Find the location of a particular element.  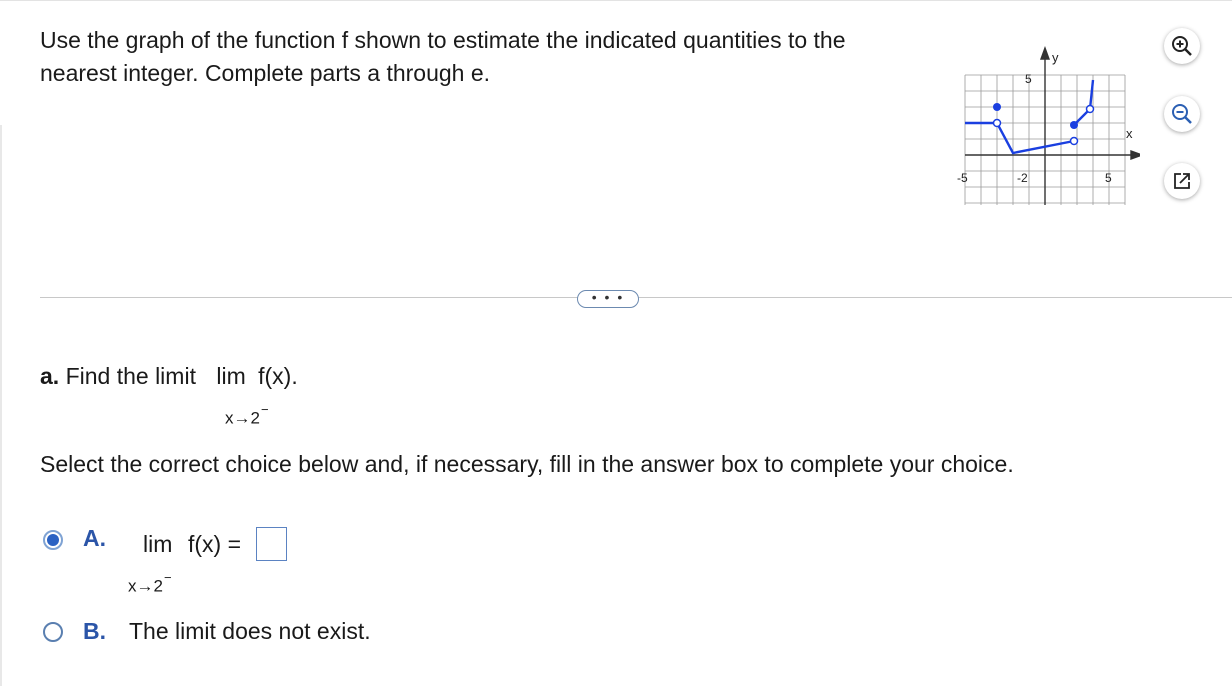

zoom-in-button is located at coordinates (1182, 46).